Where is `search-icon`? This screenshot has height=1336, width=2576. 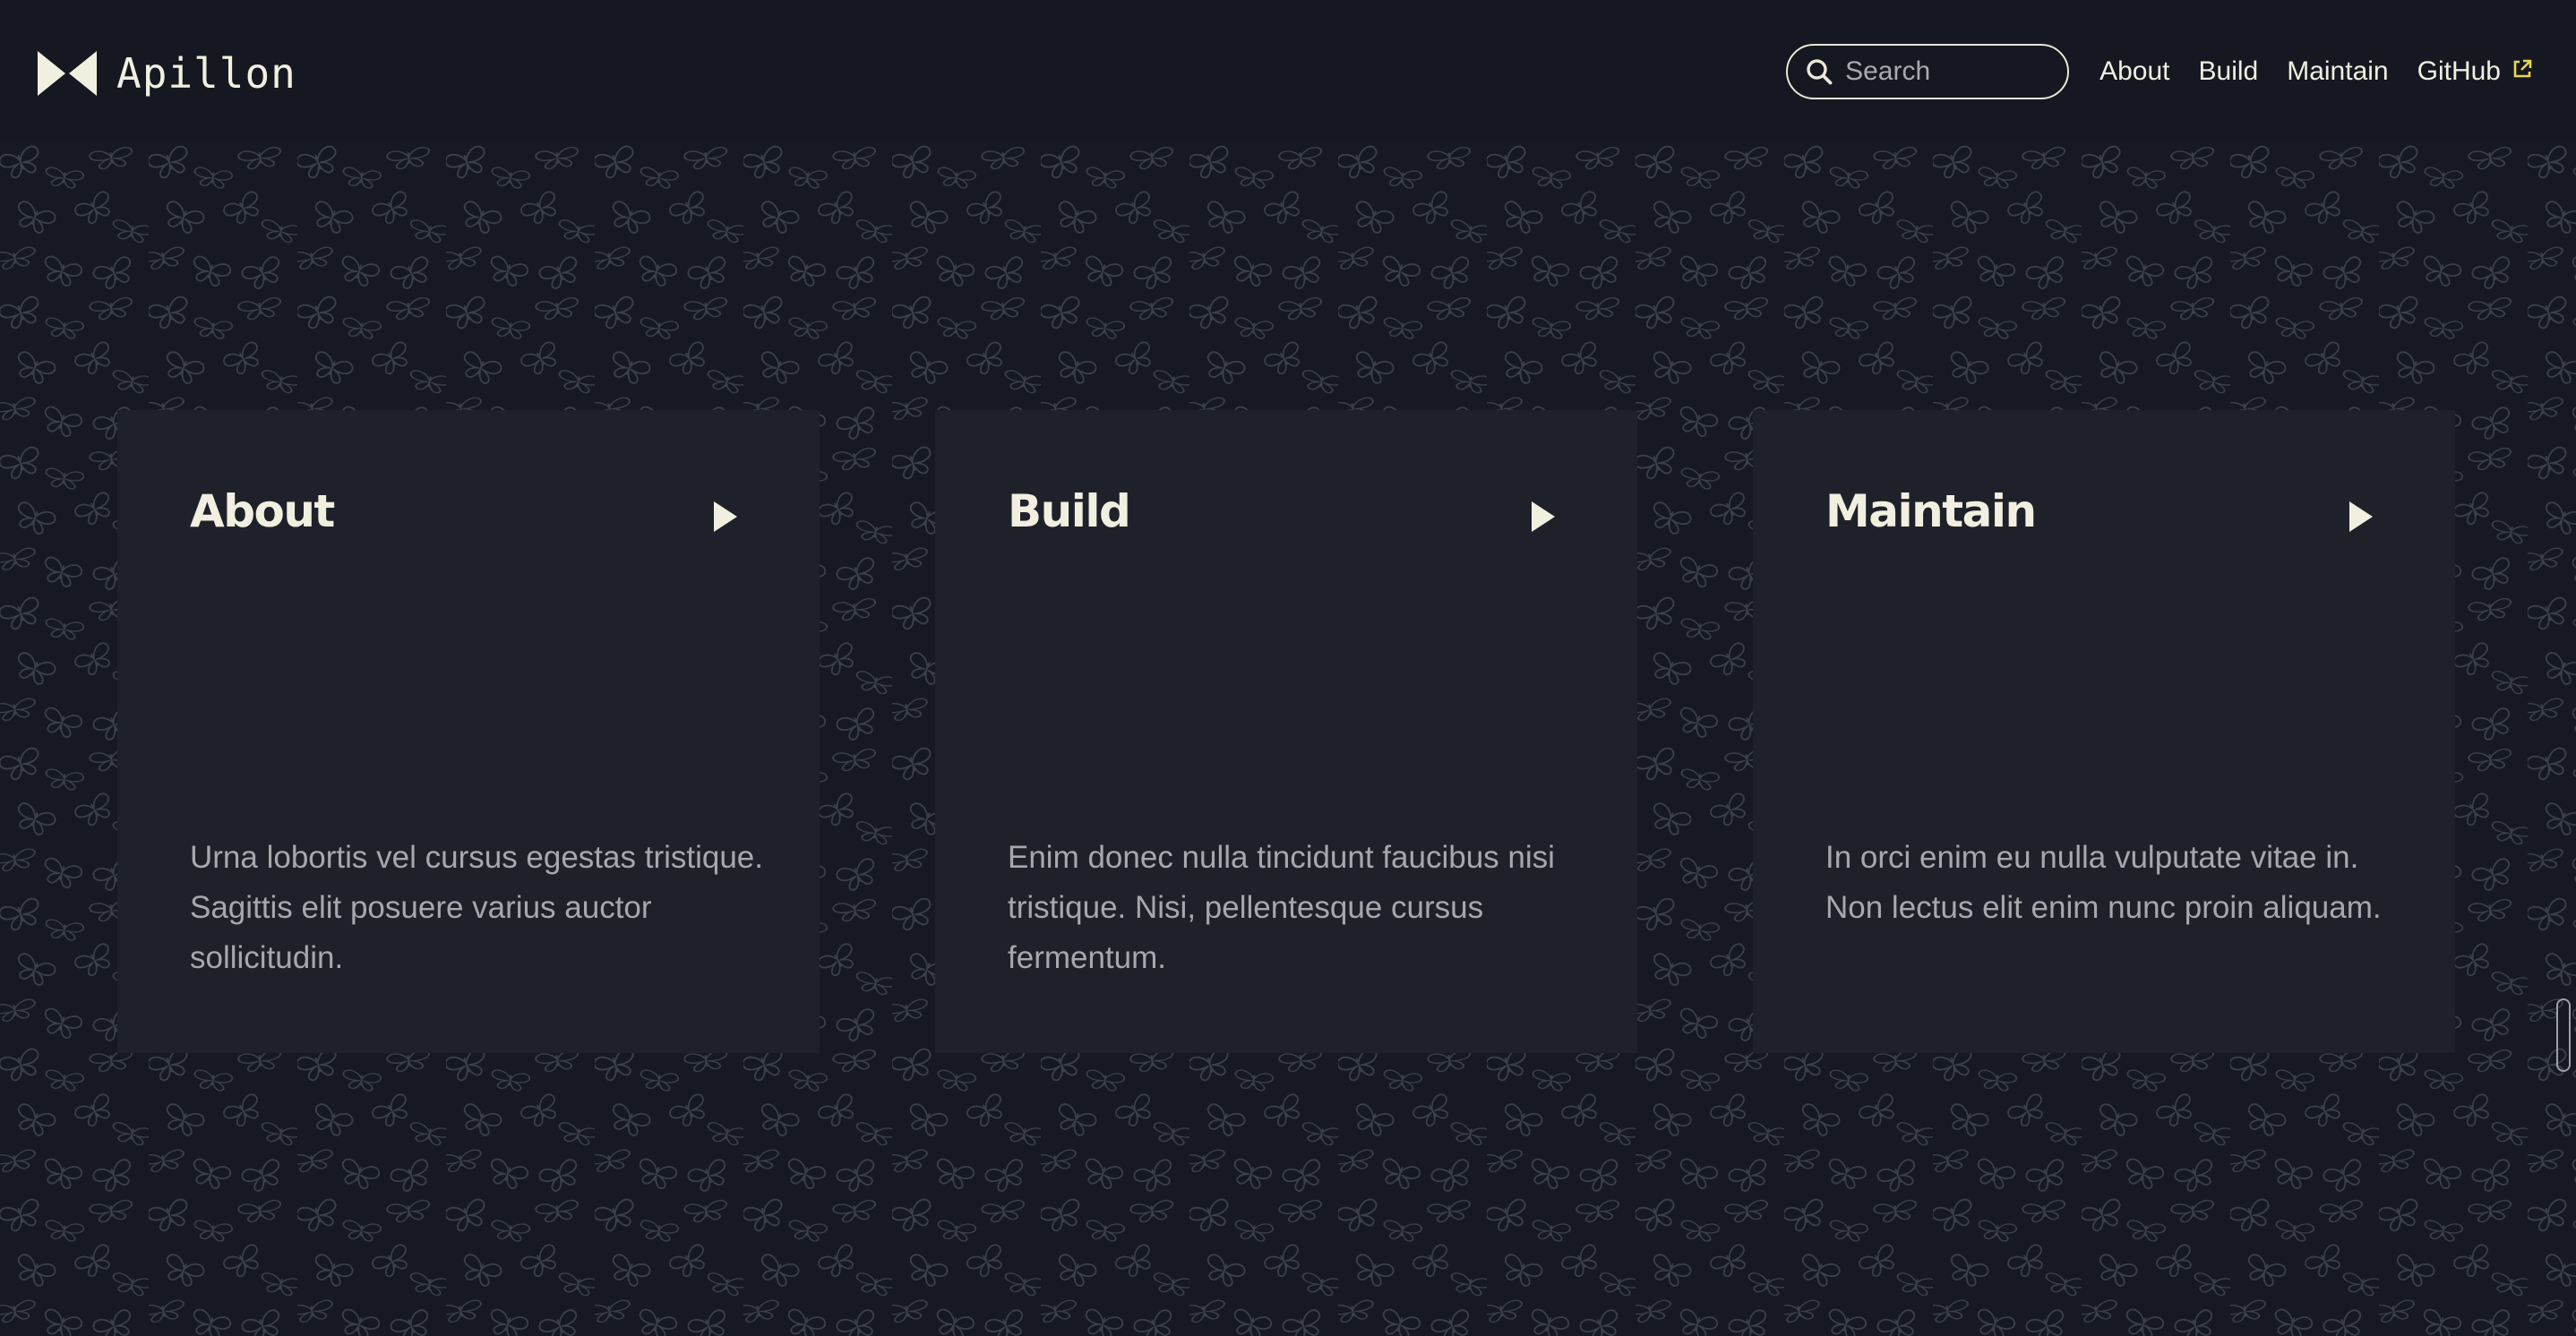
search-icon is located at coordinates (1819, 72).